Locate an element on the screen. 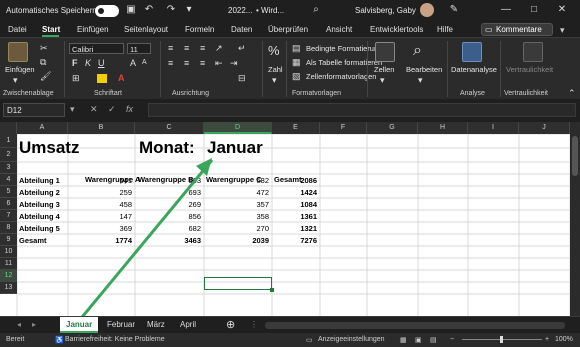 Image resolution: width=580 pixels, height=347 pixels. add-sheet-icon: ⊕ is located at coordinates (230, 325).